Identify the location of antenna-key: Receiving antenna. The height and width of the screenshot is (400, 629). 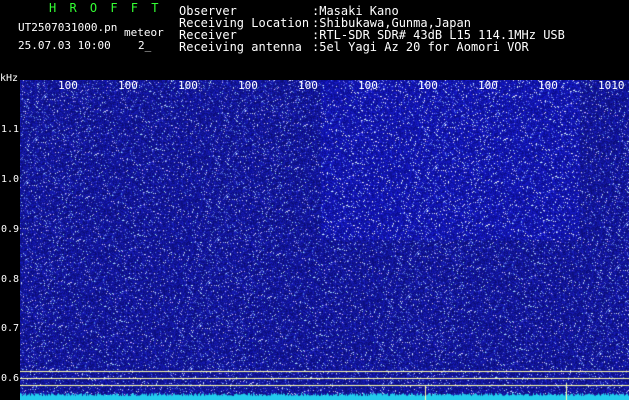
(240, 47).